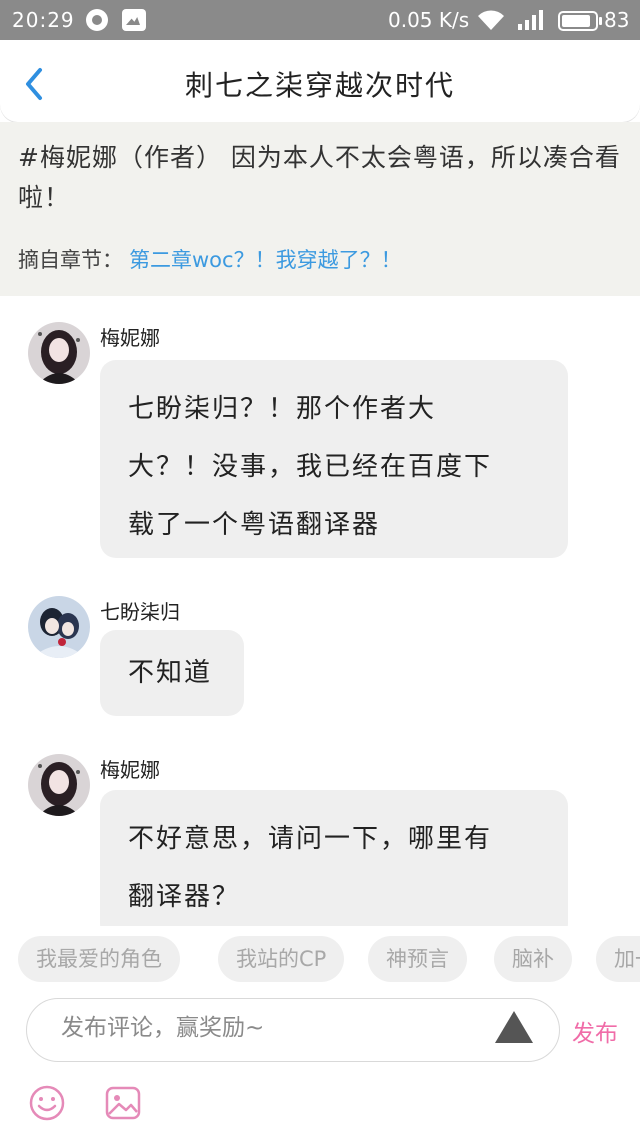 The height and width of the screenshot is (1138, 640). I want to click on image-notification-icon, so click(134, 20).